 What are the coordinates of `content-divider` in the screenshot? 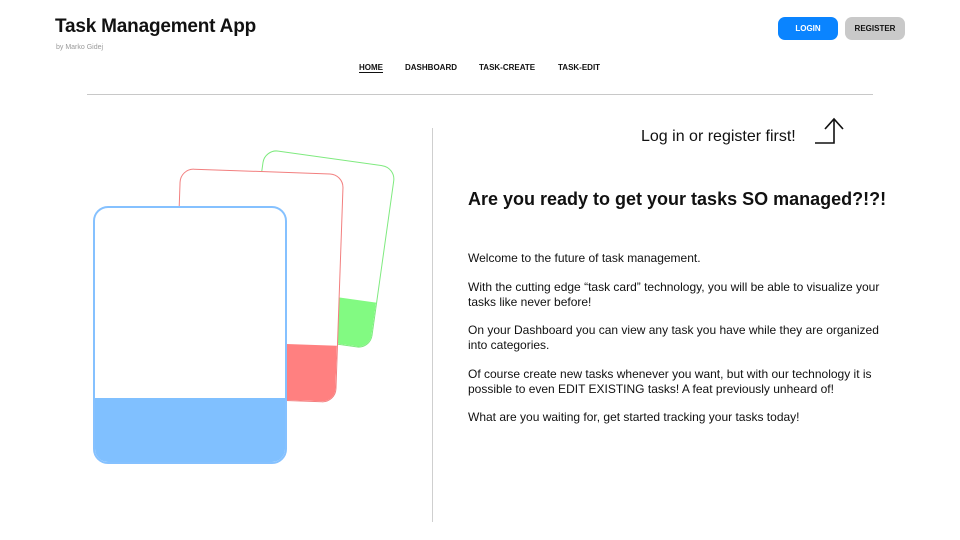 It's located at (432, 325).